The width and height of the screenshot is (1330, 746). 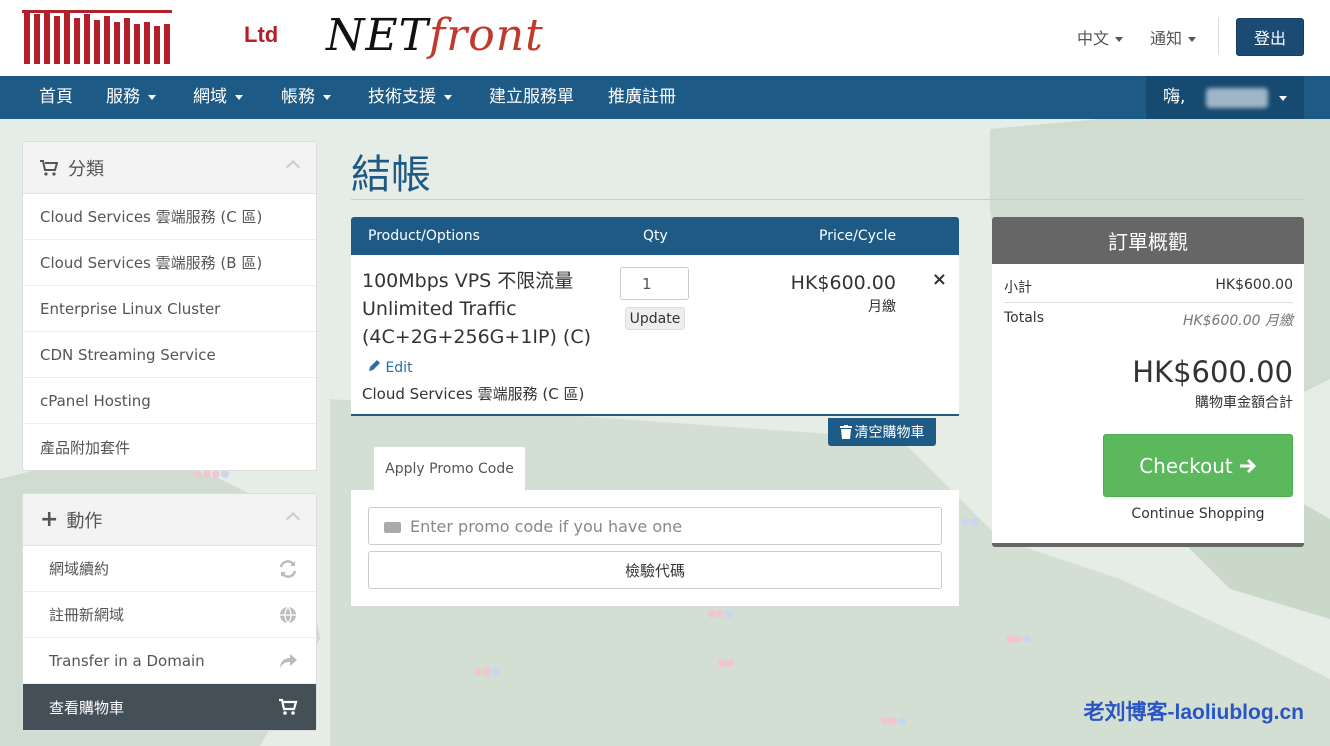 I want to click on share-arrow-icon, so click(x=288, y=661).